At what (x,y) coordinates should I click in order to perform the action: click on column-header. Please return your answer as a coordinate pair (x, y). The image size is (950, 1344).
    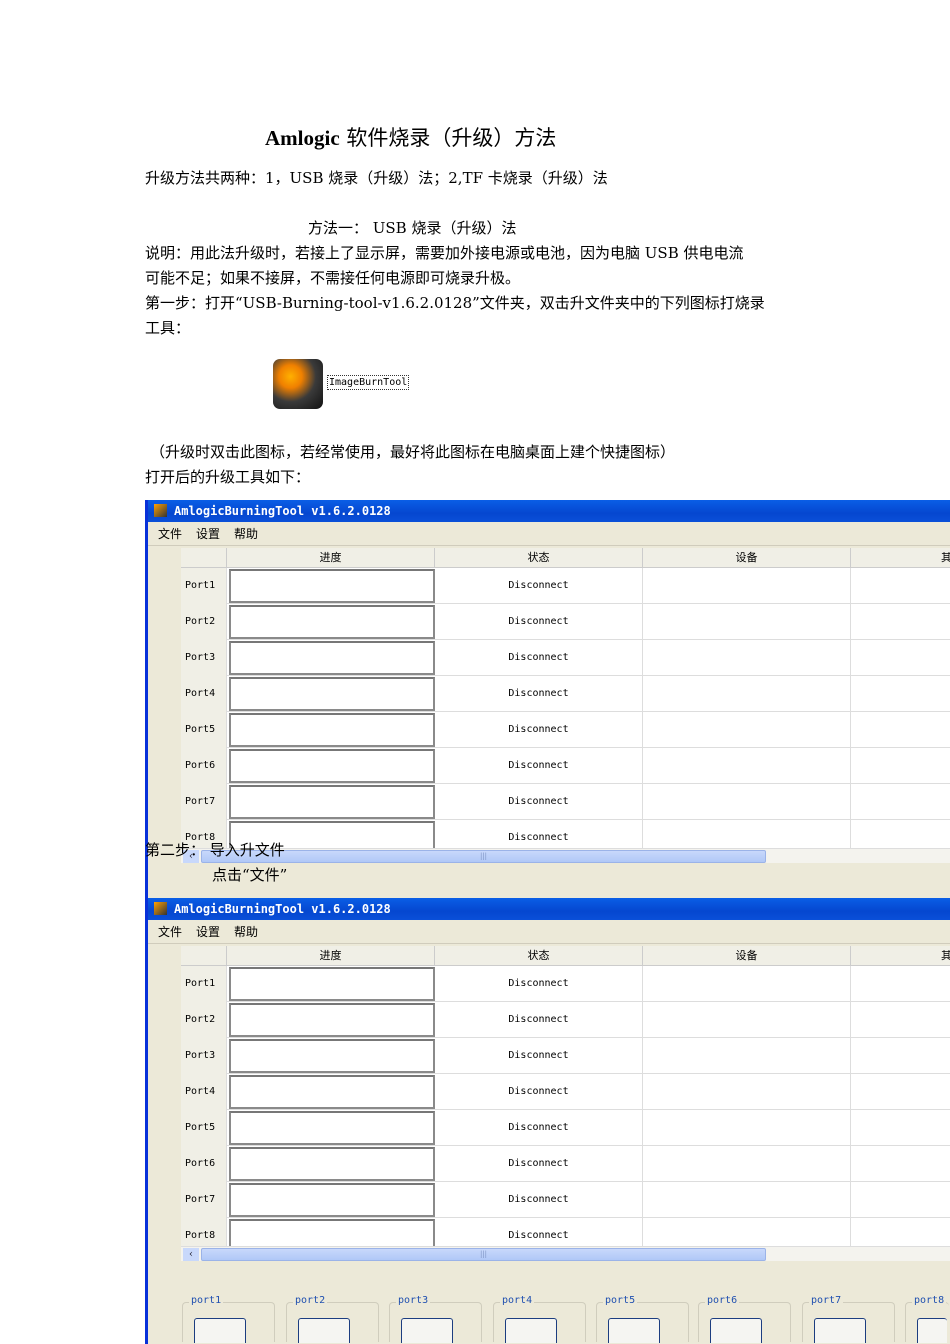
    Looking at the image, I should click on (204, 956).